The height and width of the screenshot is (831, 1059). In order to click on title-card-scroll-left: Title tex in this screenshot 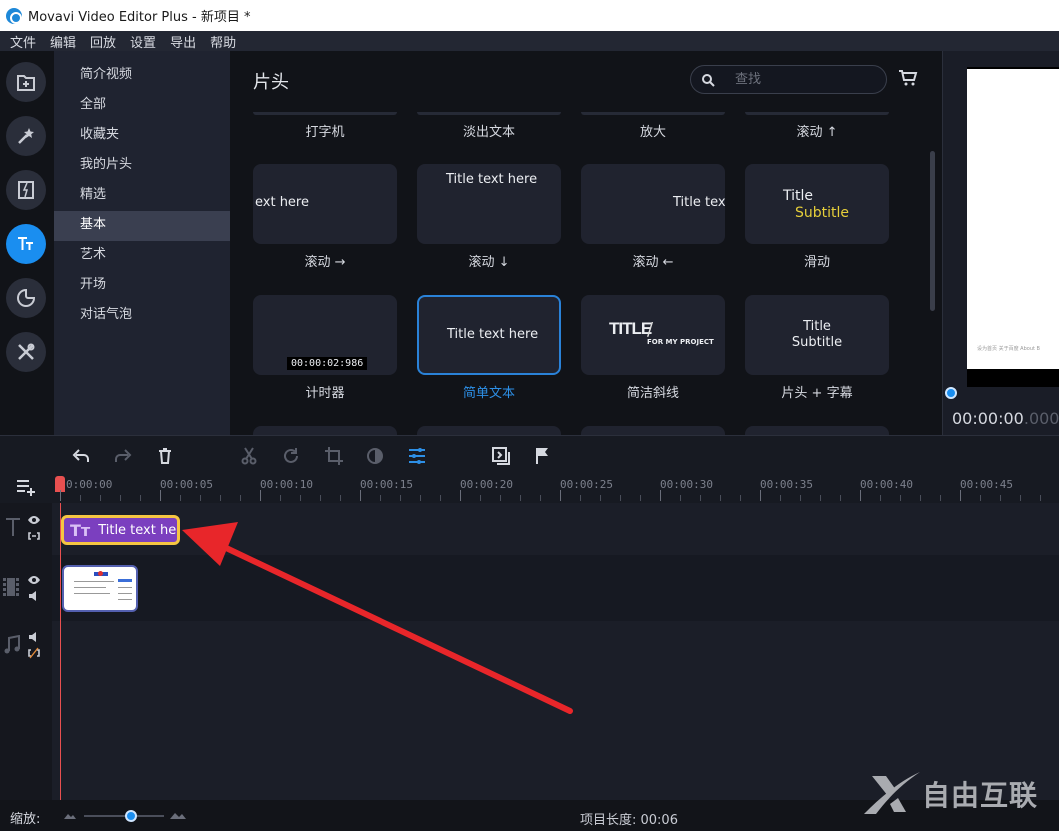, I will do `click(653, 204)`.